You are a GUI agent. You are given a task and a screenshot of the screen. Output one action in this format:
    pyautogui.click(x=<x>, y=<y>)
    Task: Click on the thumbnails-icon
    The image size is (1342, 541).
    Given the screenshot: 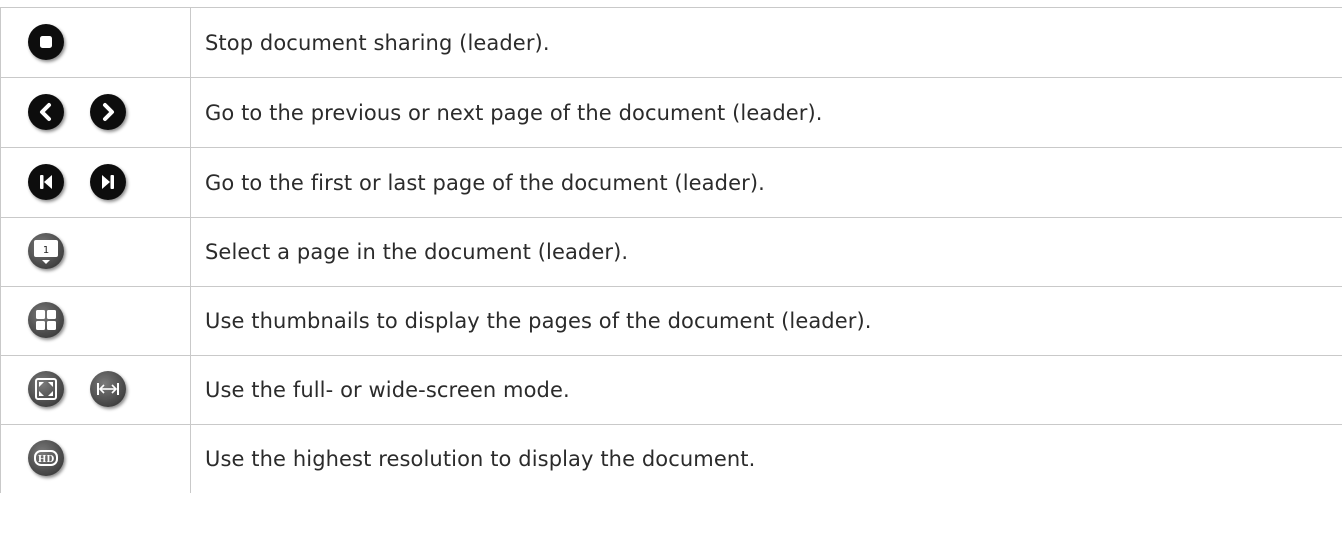 What is the action you would take?
    pyautogui.click(x=47, y=321)
    